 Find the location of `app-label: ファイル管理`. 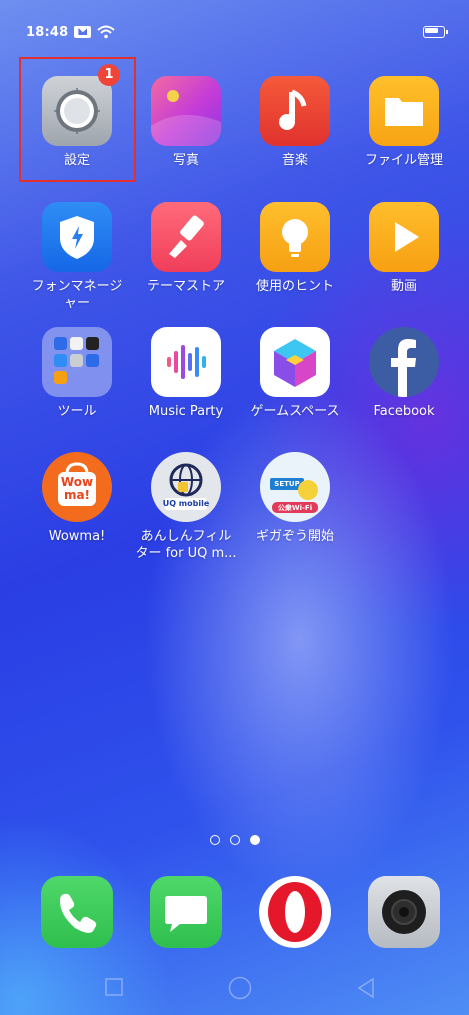

app-label: ファイル管理 is located at coordinates (403, 160).